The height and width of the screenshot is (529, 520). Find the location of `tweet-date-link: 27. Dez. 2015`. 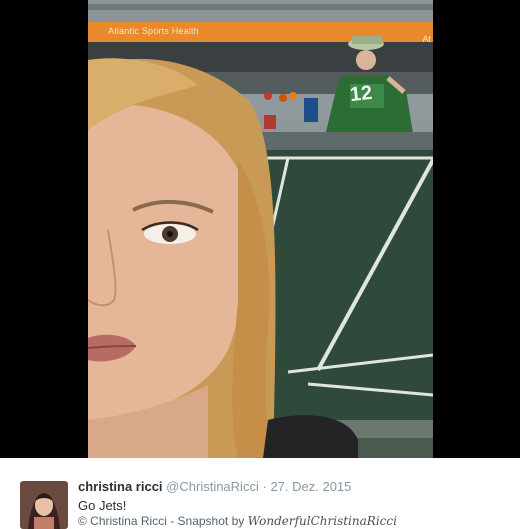

tweet-date-link: 27. Dez. 2015 is located at coordinates (310, 486).